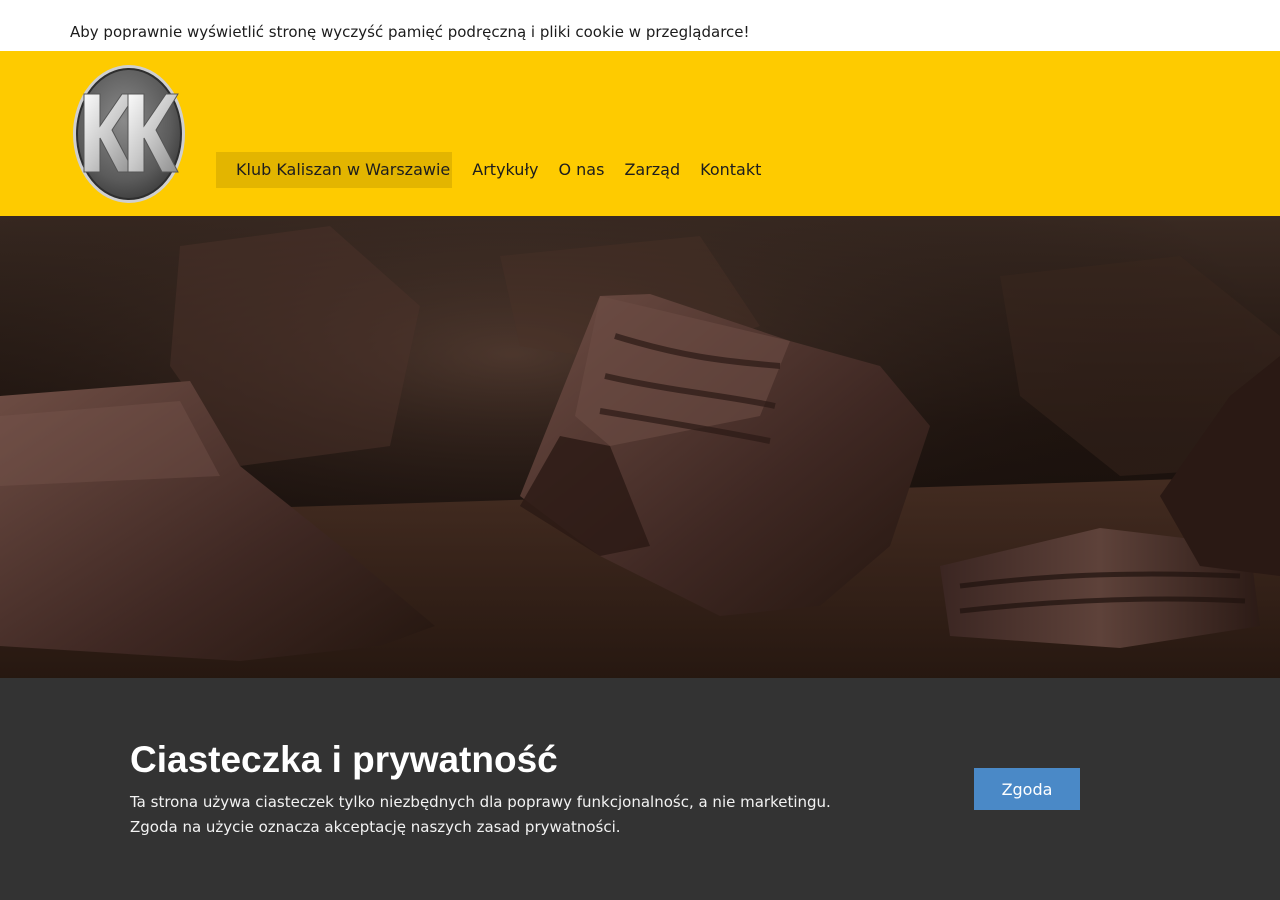 Image resolution: width=1280 pixels, height=900 pixels. What do you see at coordinates (1027, 789) in the screenshot?
I see `agree-button: Zgoda` at bounding box center [1027, 789].